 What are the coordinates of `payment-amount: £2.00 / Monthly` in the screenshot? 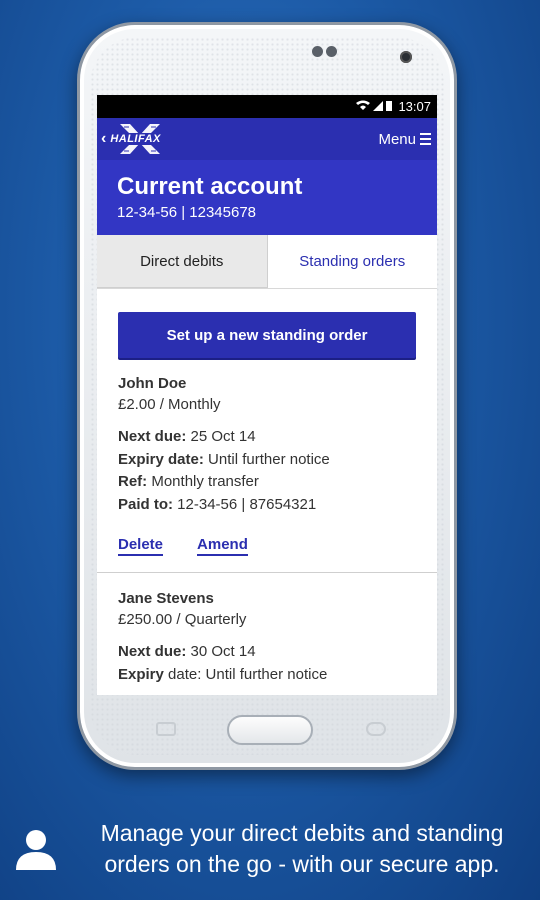 It's located at (169, 404).